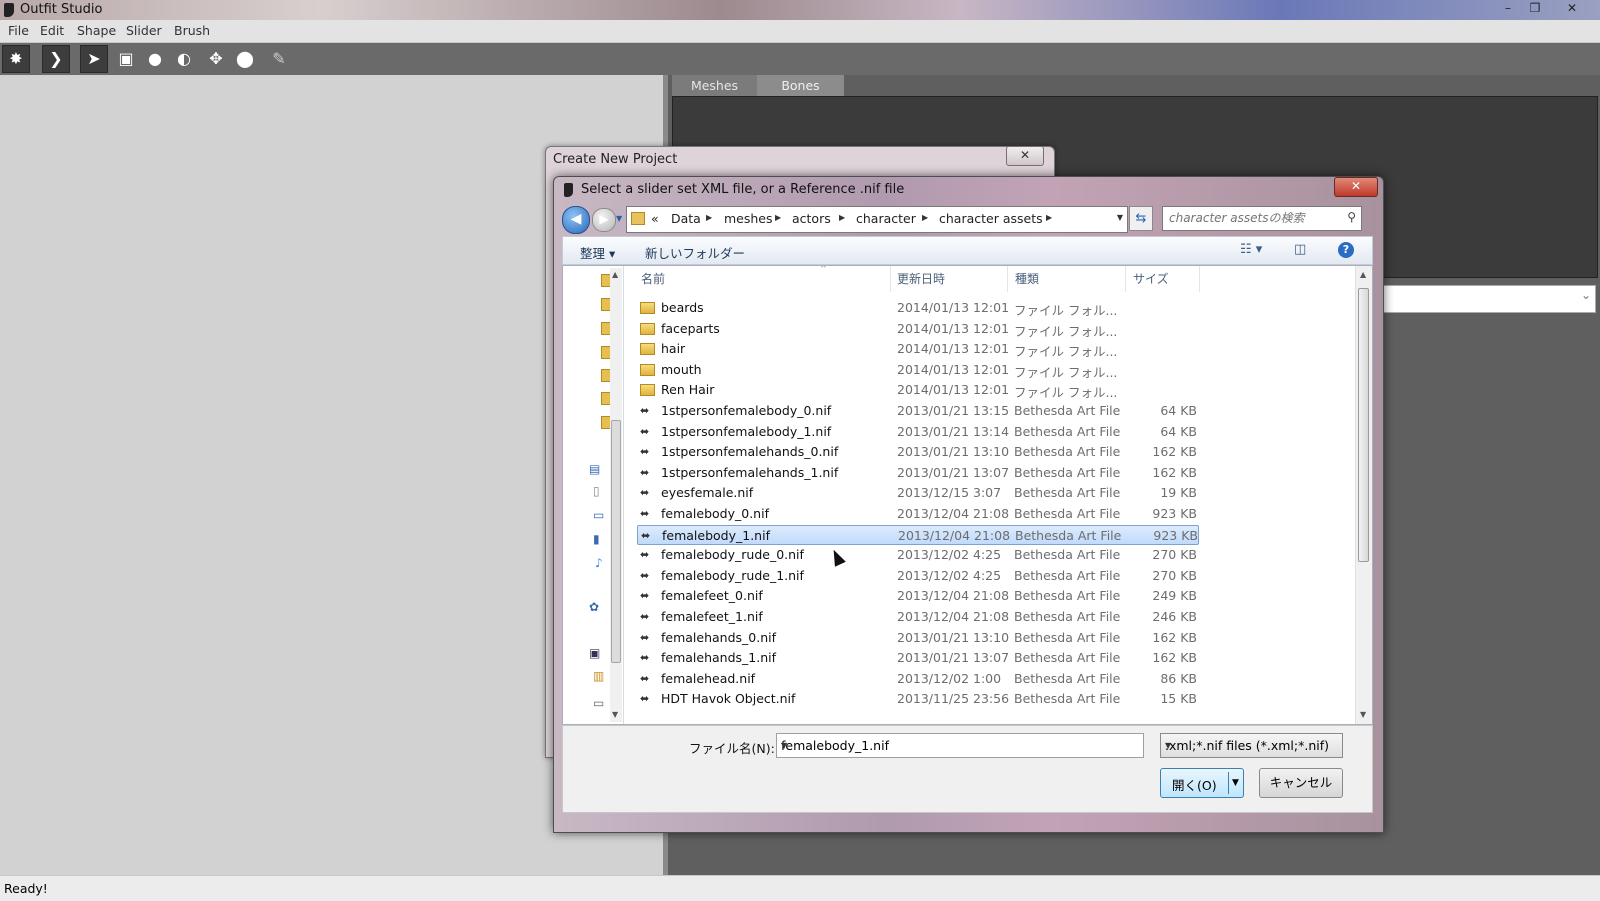  What do you see at coordinates (619, 218) in the screenshot?
I see `recent-pages-dropdown-icon: ▼` at bounding box center [619, 218].